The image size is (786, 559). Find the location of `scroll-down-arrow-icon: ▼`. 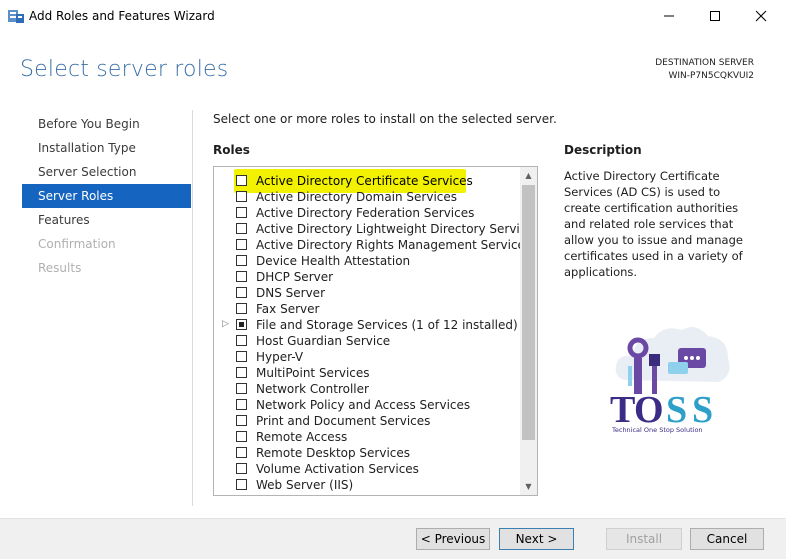

scroll-down-arrow-icon: ▼ is located at coordinates (528, 486).